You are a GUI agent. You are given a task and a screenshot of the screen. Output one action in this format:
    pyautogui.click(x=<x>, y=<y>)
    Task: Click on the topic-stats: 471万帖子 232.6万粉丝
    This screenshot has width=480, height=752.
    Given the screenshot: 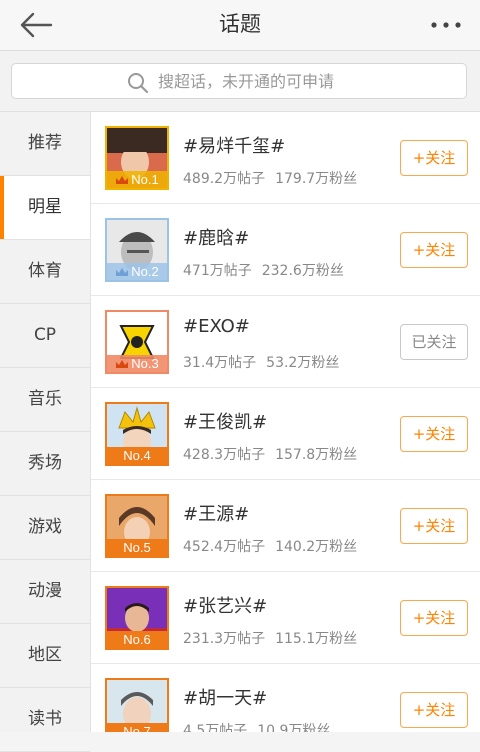 What is the action you would take?
    pyautogui.click(x=263, y=270)
    